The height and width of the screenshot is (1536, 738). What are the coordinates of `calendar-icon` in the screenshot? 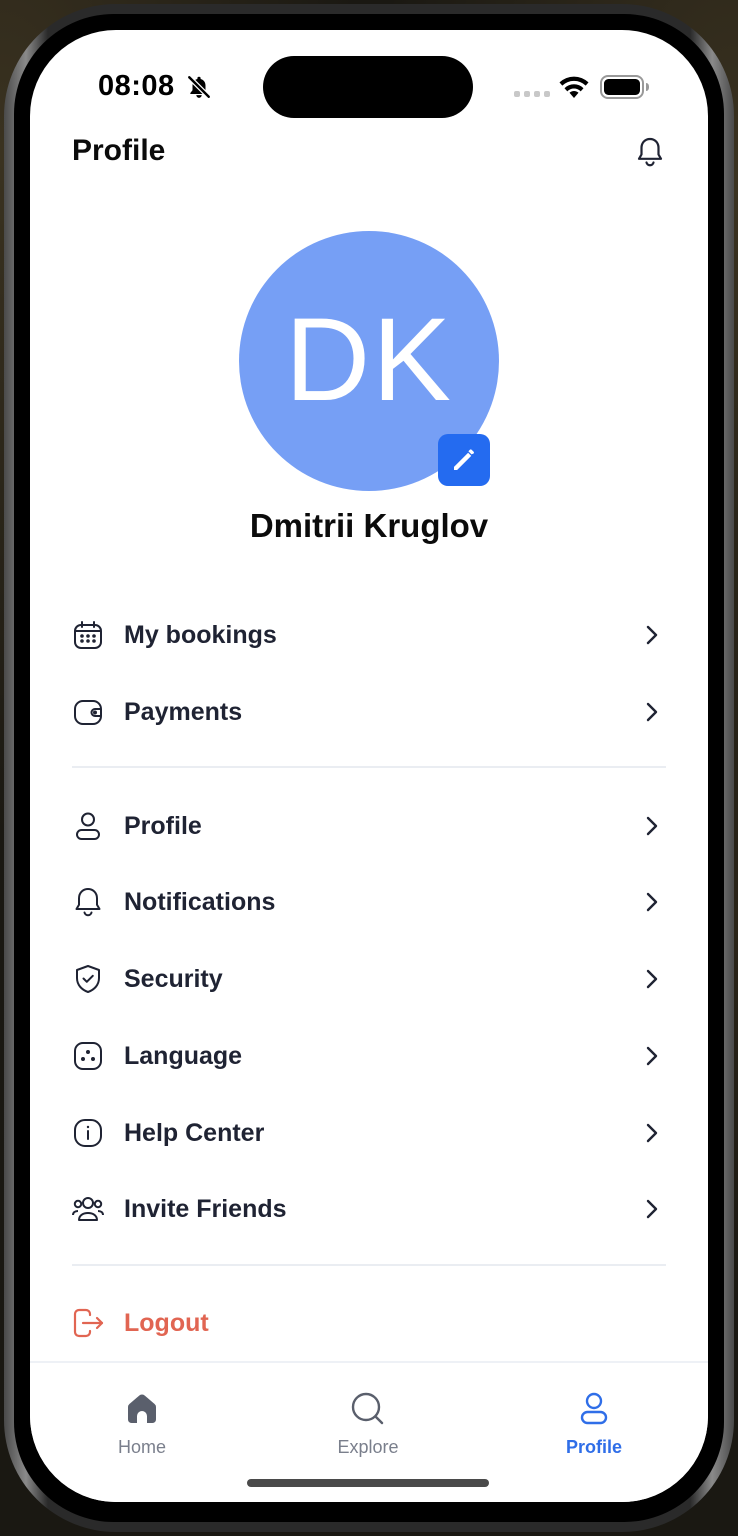 It's located at (88, 635).